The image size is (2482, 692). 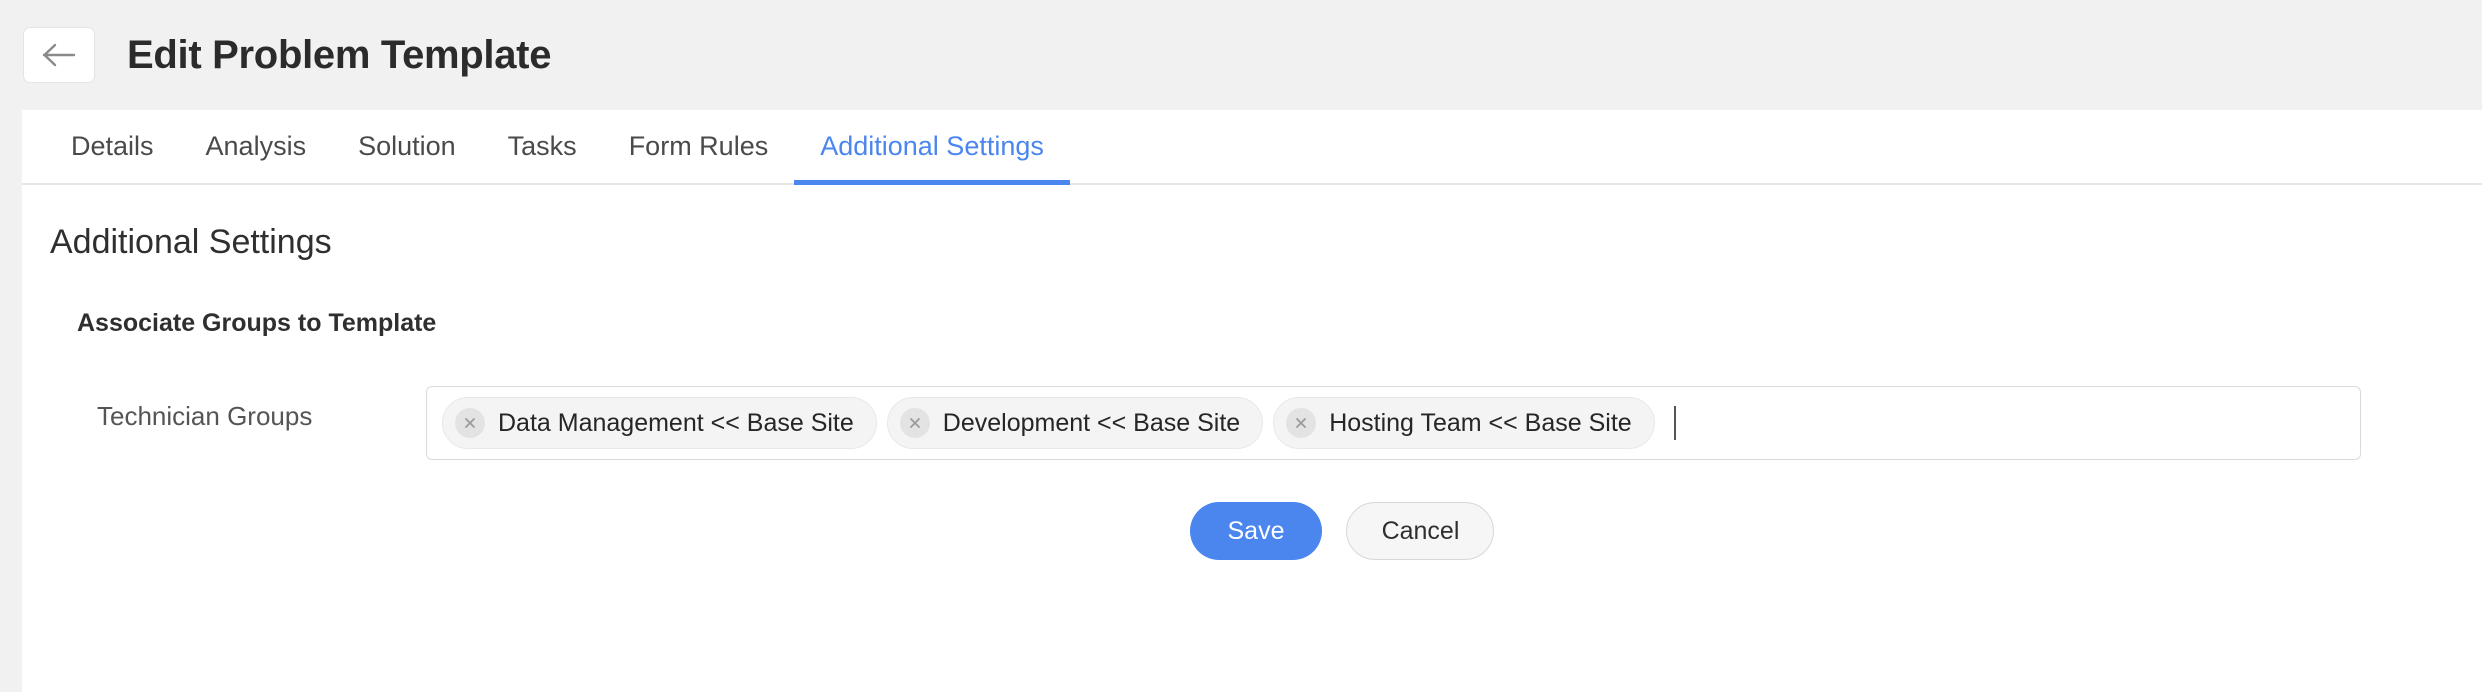 I want to click on page-title: Edit Problem Template, so click(x=339, y=55).